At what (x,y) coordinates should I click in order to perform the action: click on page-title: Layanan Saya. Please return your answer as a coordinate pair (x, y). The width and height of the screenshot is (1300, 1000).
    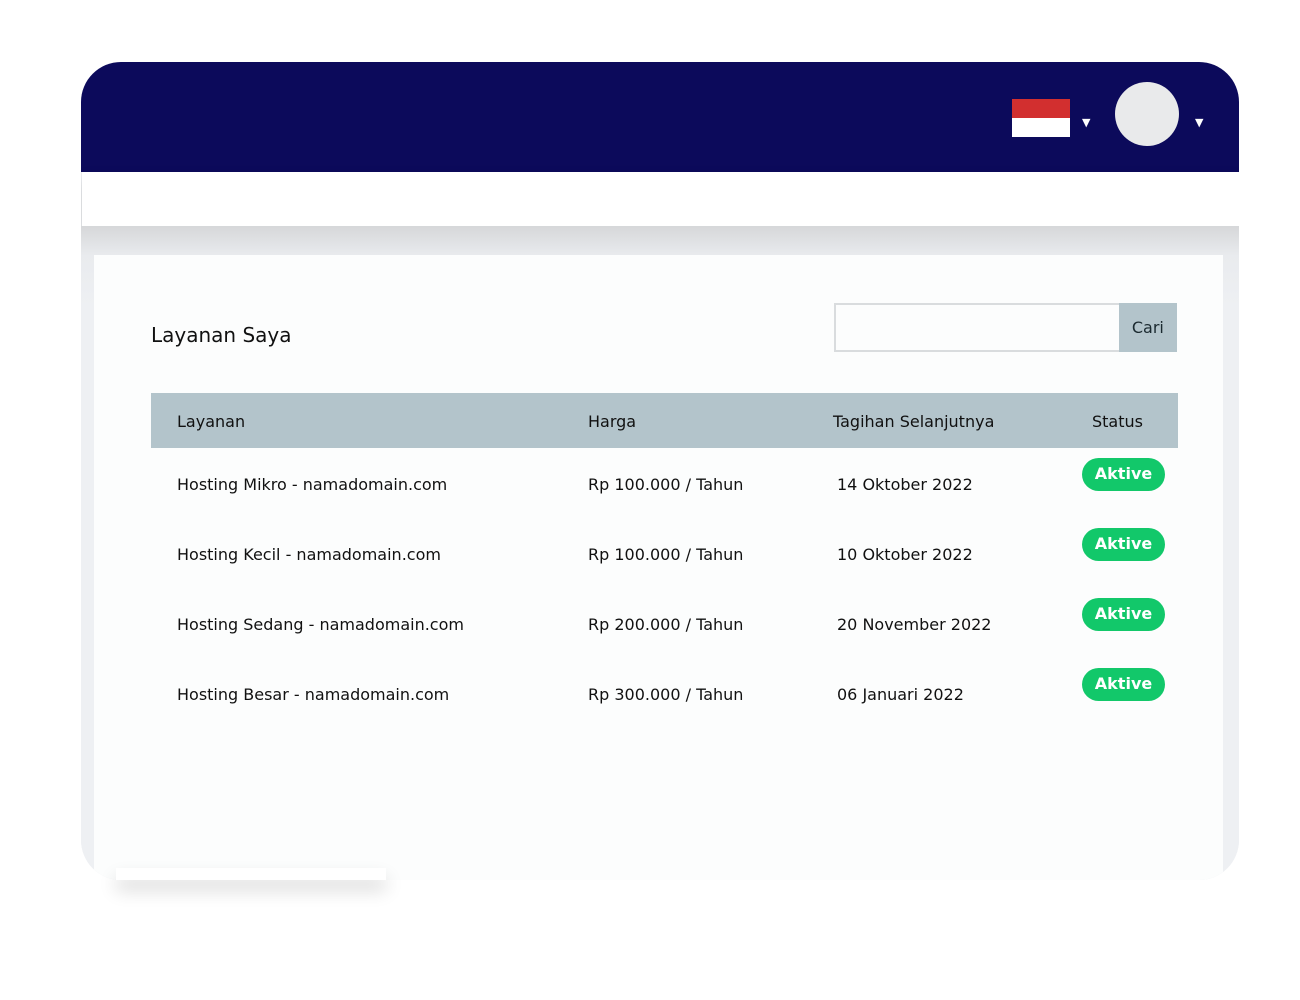
    Looking at the image, I should click on (221, 335).